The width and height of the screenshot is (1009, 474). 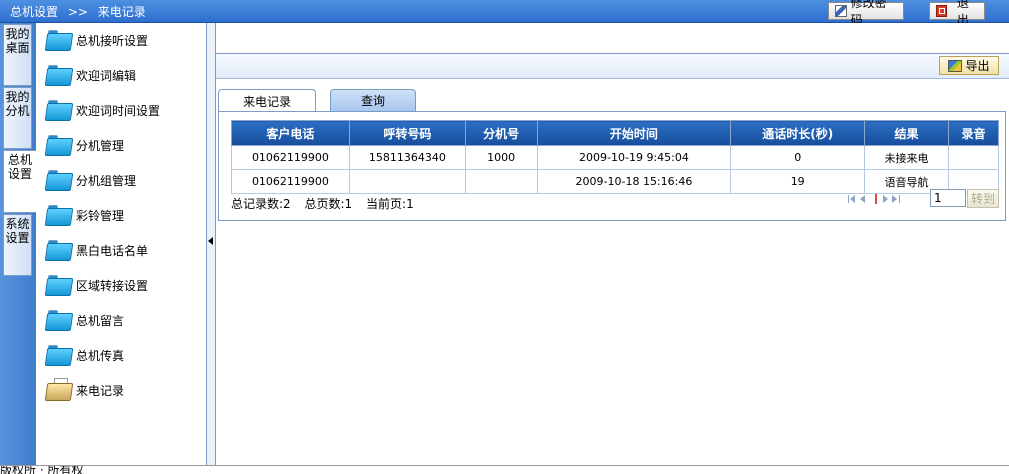 What do you see at coordinates (261, 204) in the screenshot?
I see `total-records: 总记录数:2` at bounding box center [261, 204].